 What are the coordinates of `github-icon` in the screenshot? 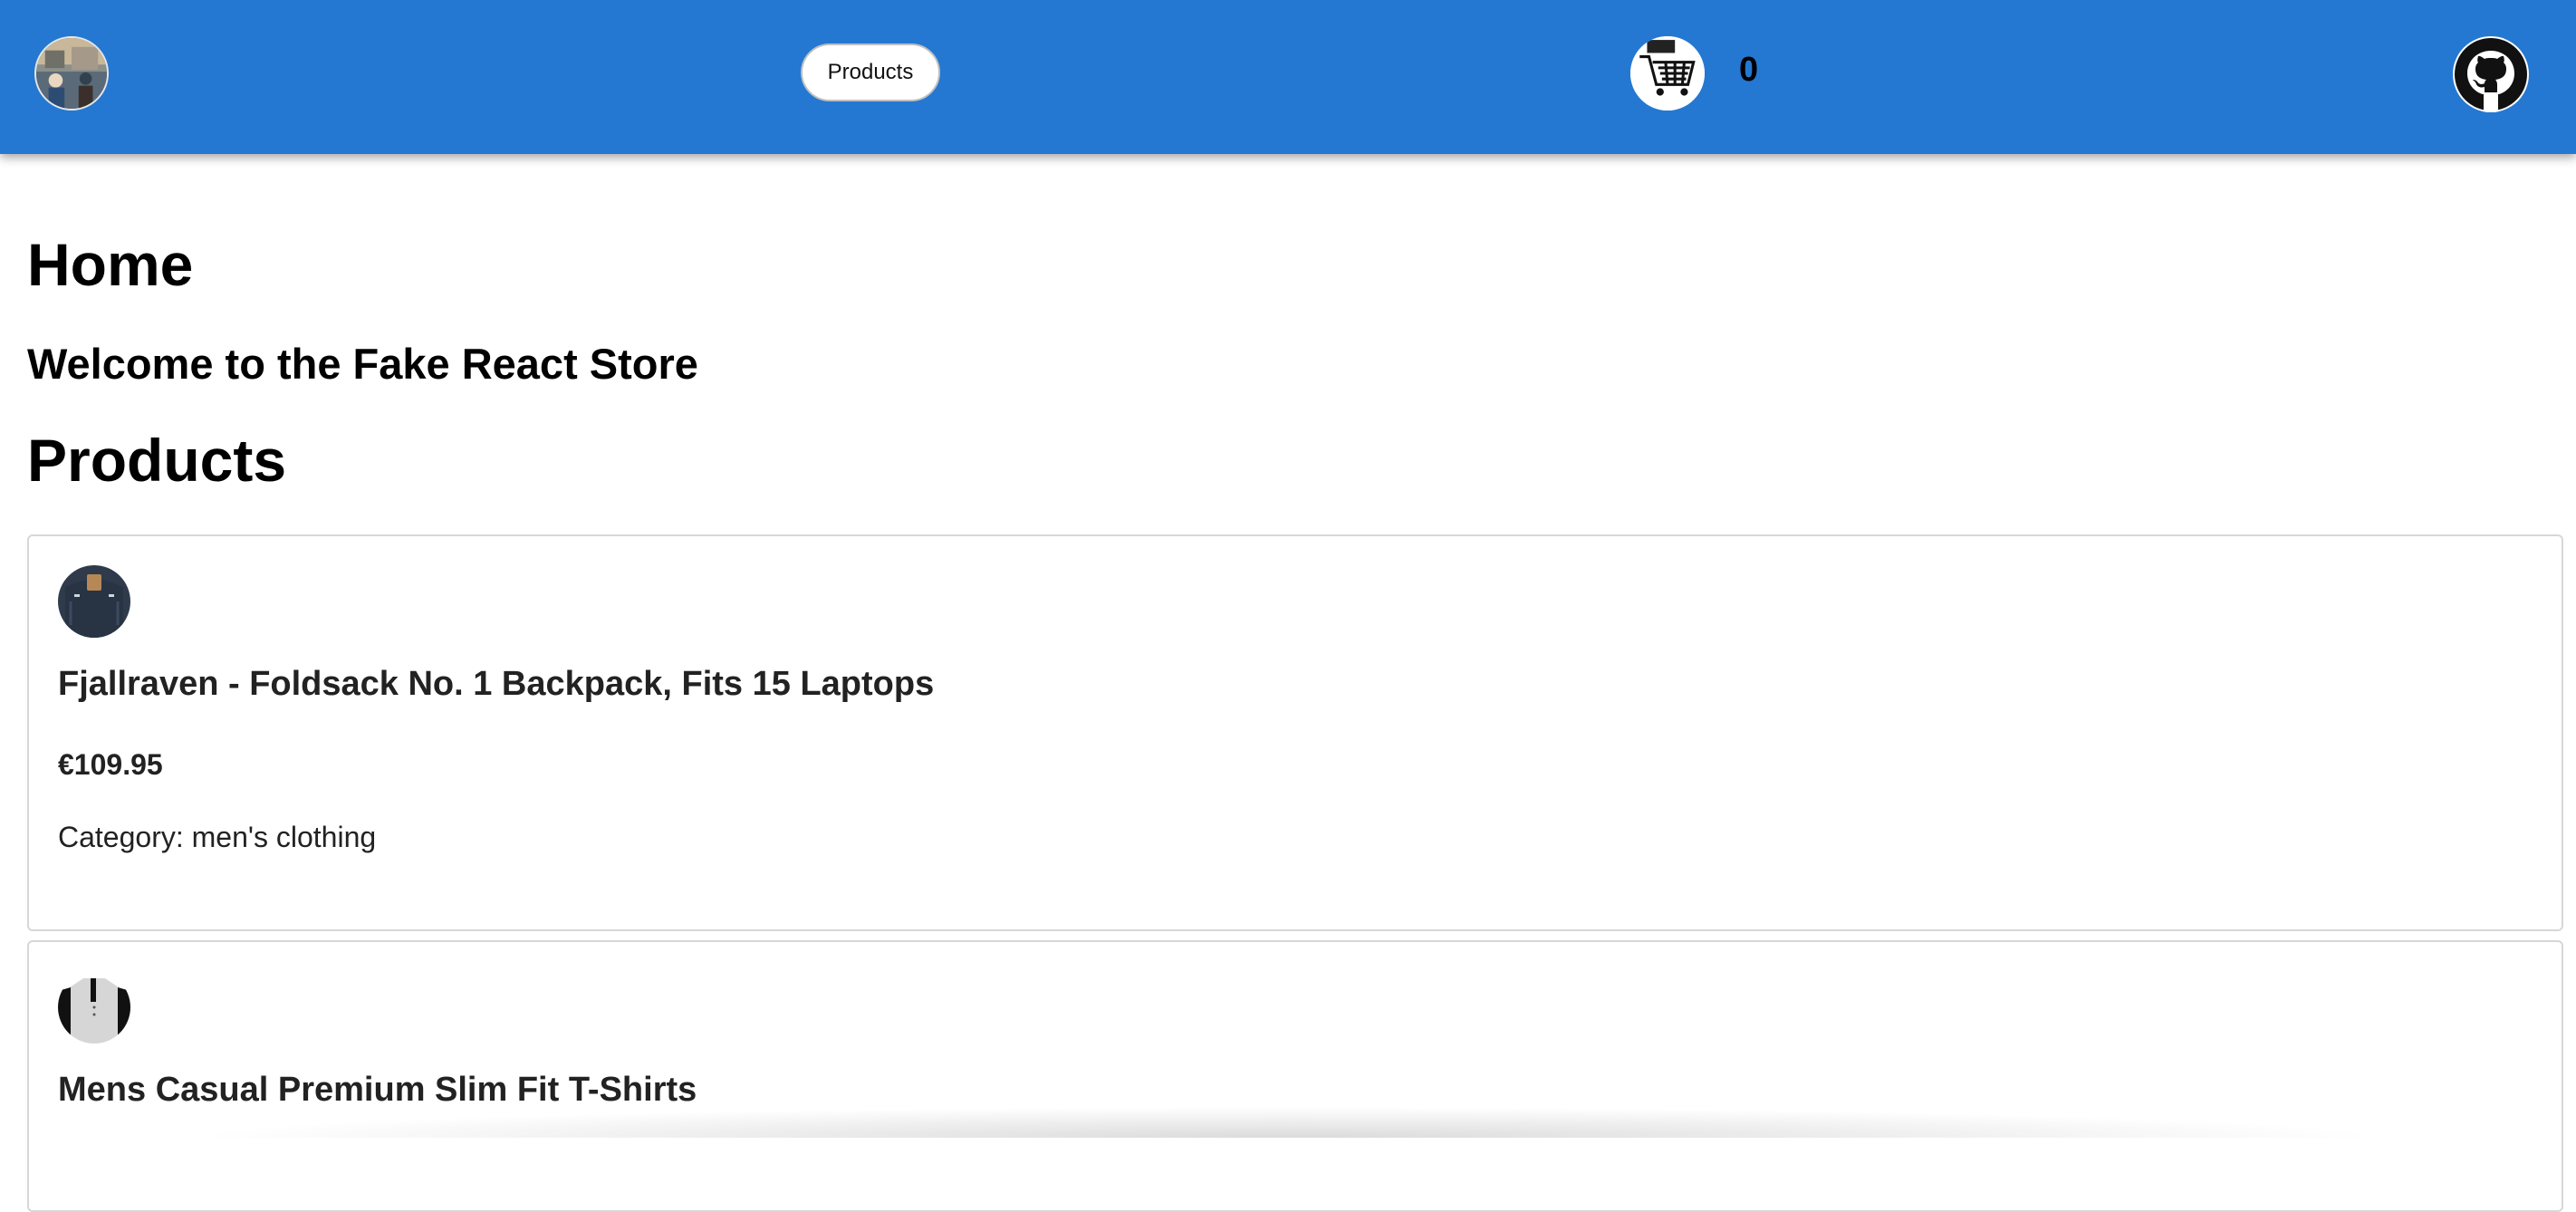 It's located at (2491, 74).